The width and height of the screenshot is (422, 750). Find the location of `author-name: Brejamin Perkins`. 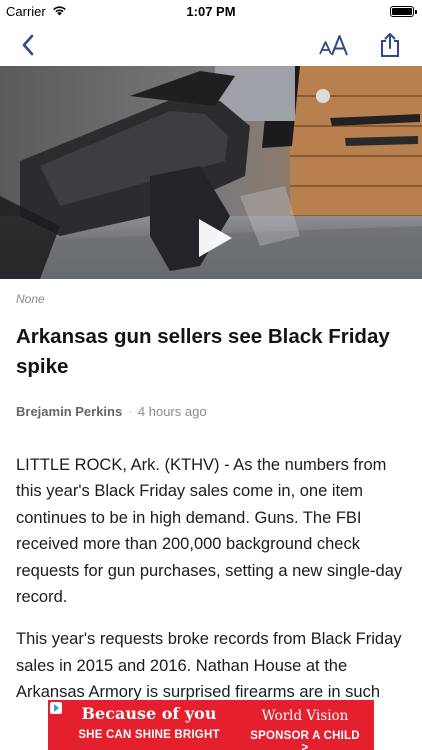

author-name: Brejamin Perkins is located at coordinates (69, 411).